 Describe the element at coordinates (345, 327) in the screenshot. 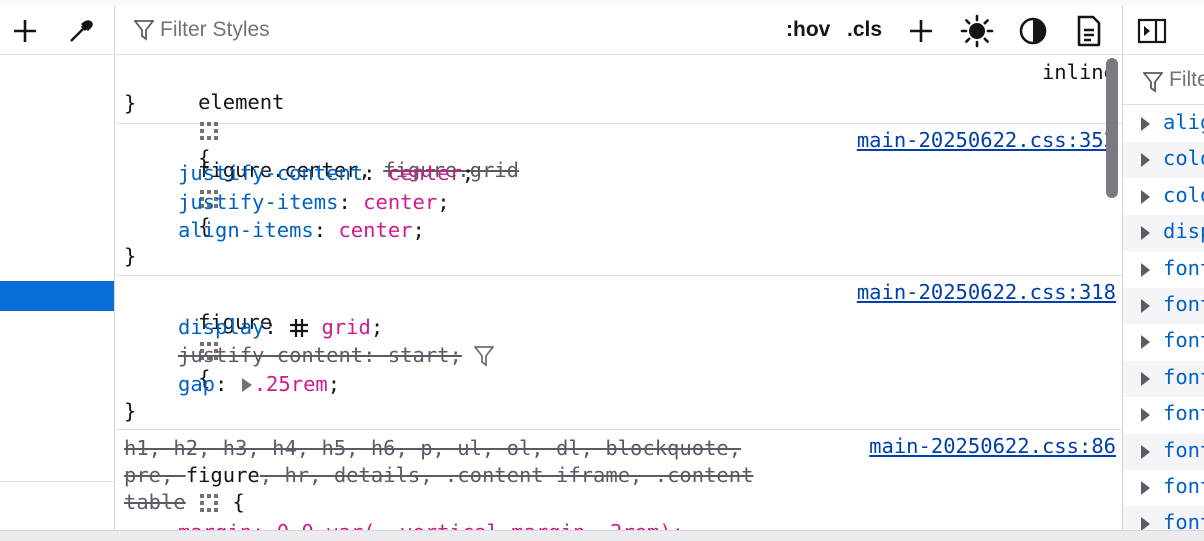

I see `property-value: grid` at that location.